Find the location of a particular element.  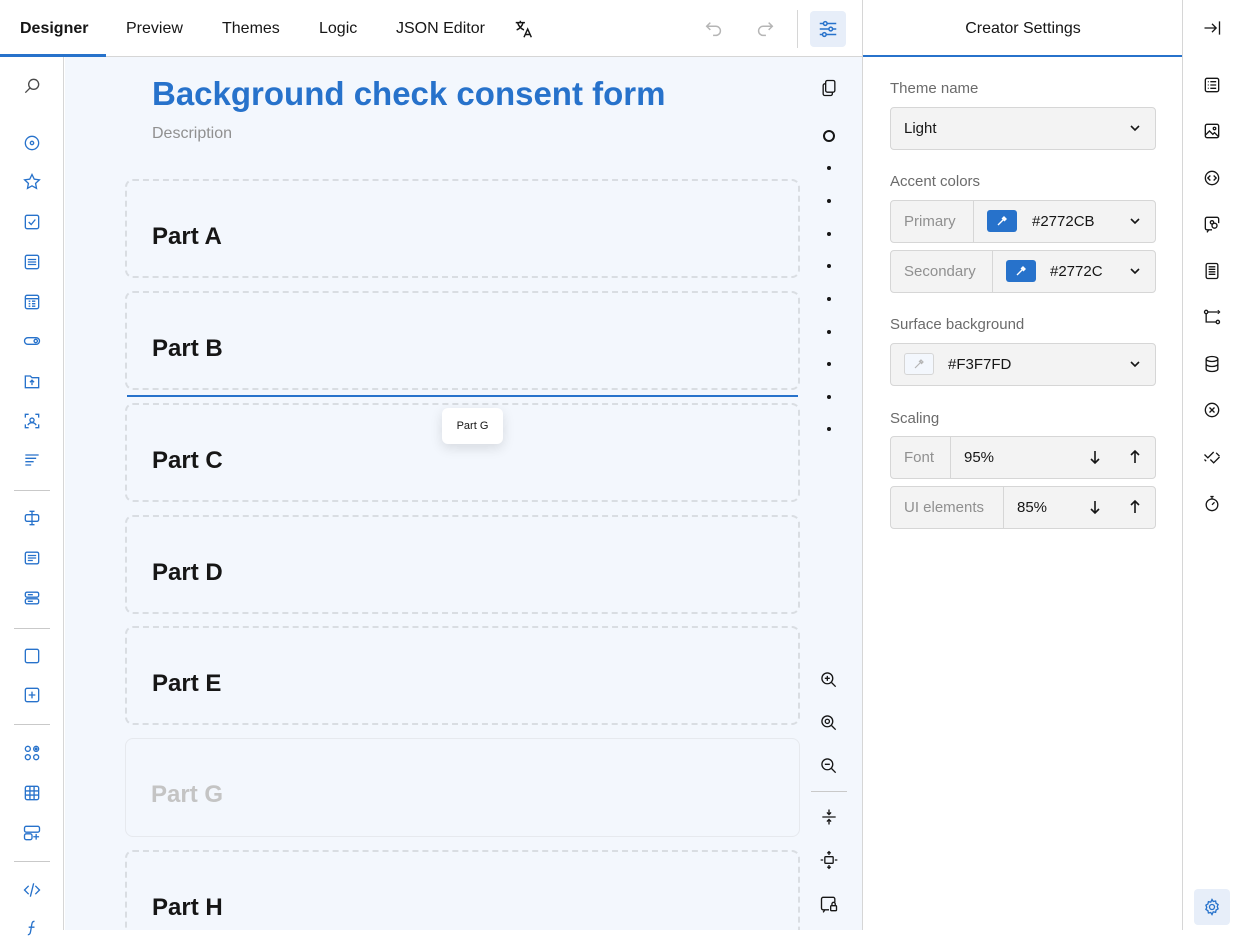

collapse-all-icon is located at coordinates (829, 817).